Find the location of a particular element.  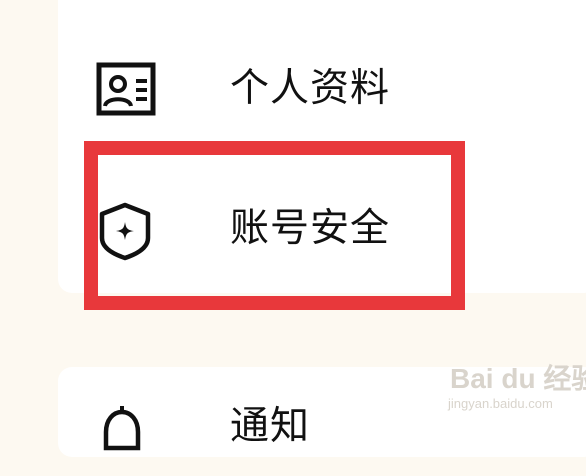

profile-card-icon is located at coordinates (126, 90).